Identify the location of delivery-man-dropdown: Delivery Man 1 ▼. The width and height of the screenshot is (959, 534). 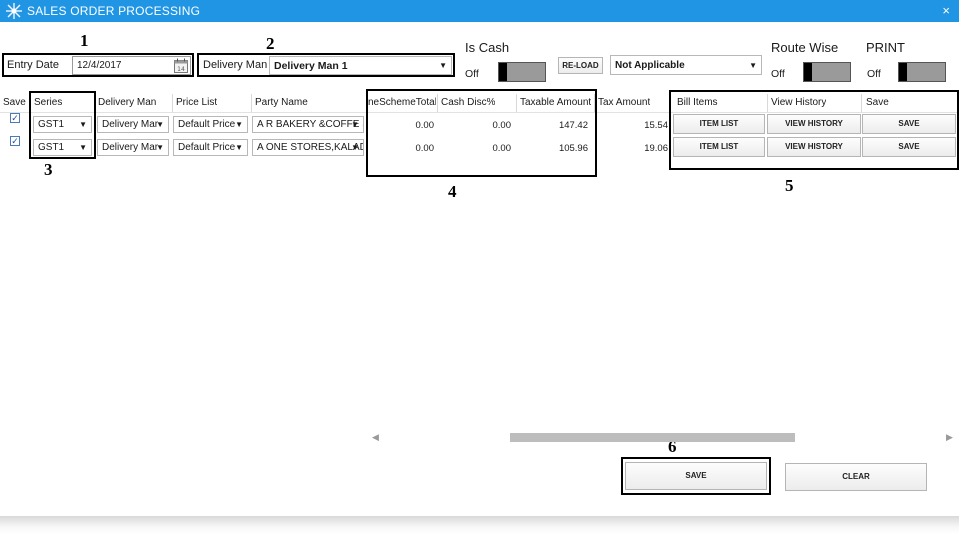
(360, 65).